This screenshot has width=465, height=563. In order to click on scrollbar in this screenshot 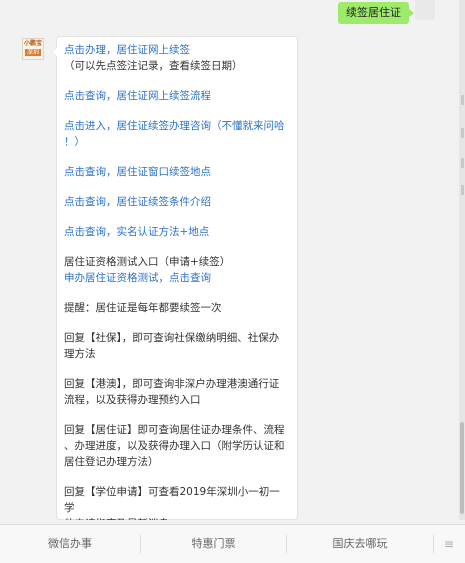, I will do `click(462, 260)`.